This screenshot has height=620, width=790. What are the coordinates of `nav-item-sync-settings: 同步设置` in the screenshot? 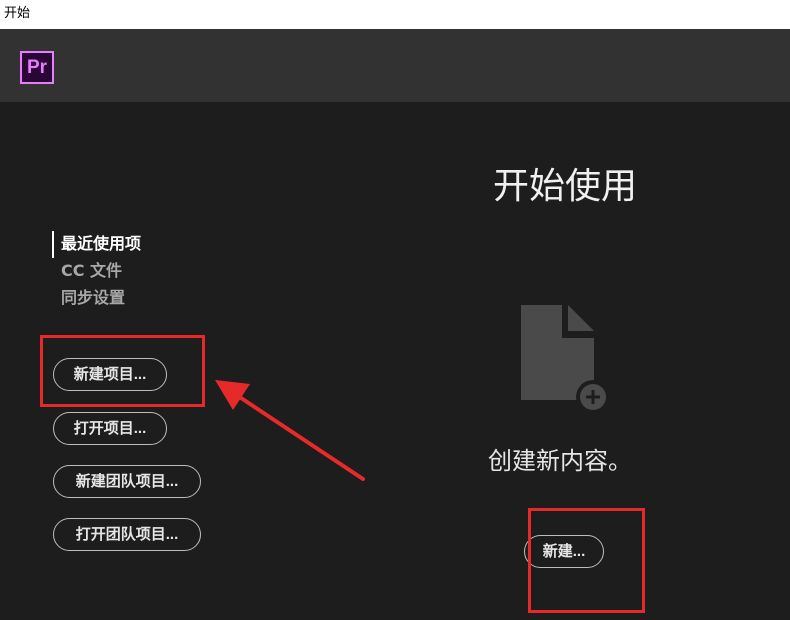 It's located at (96, 298).